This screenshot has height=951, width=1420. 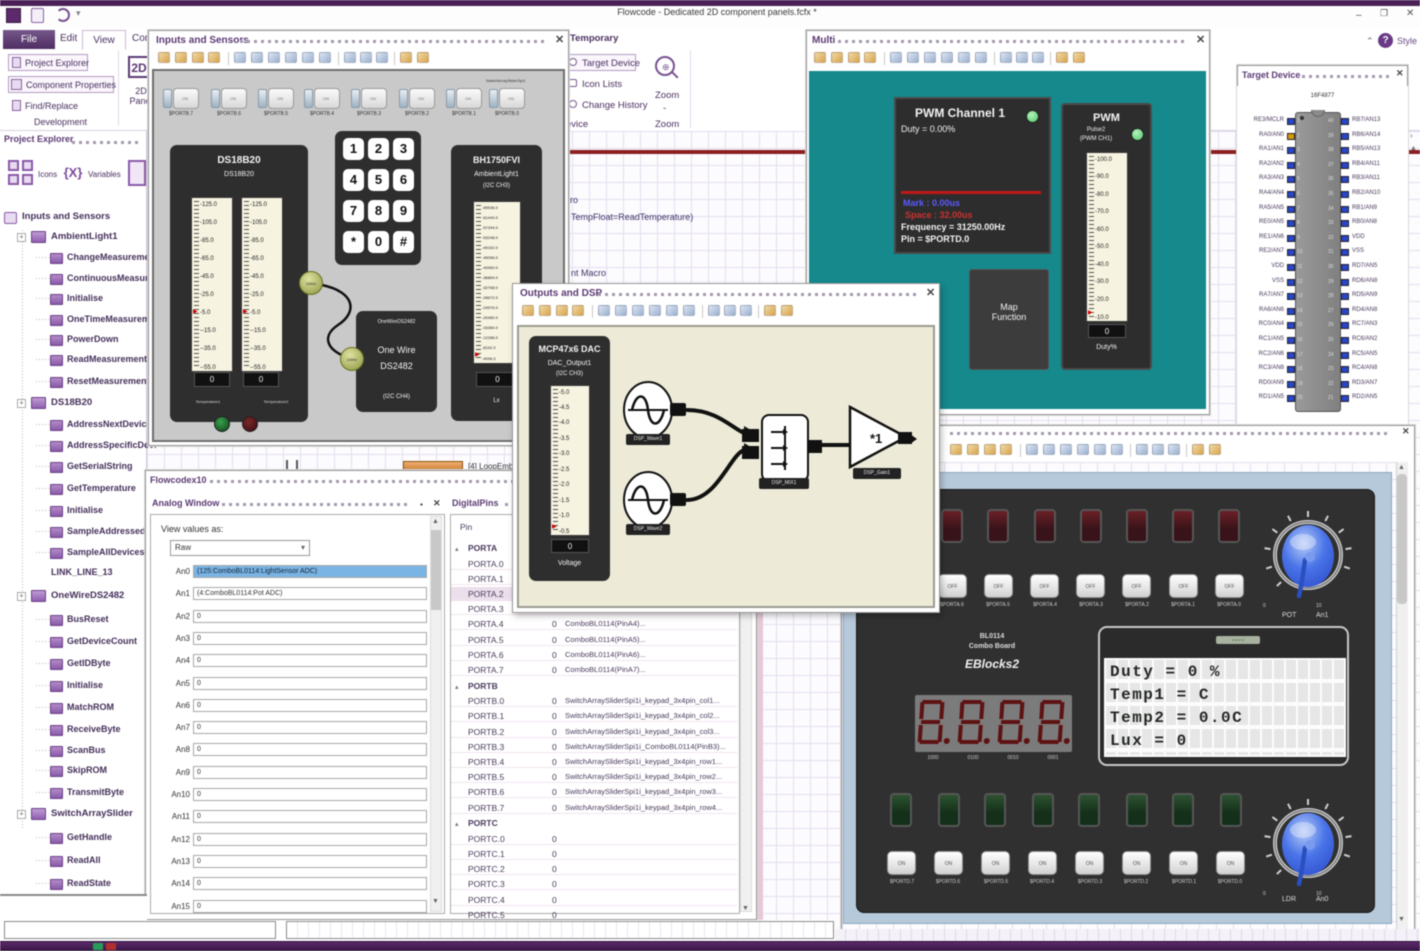 What do you see at coordinates (876, 438) in the screenshot?
I see `svg-text: *1` at bounding box center [876, 438].